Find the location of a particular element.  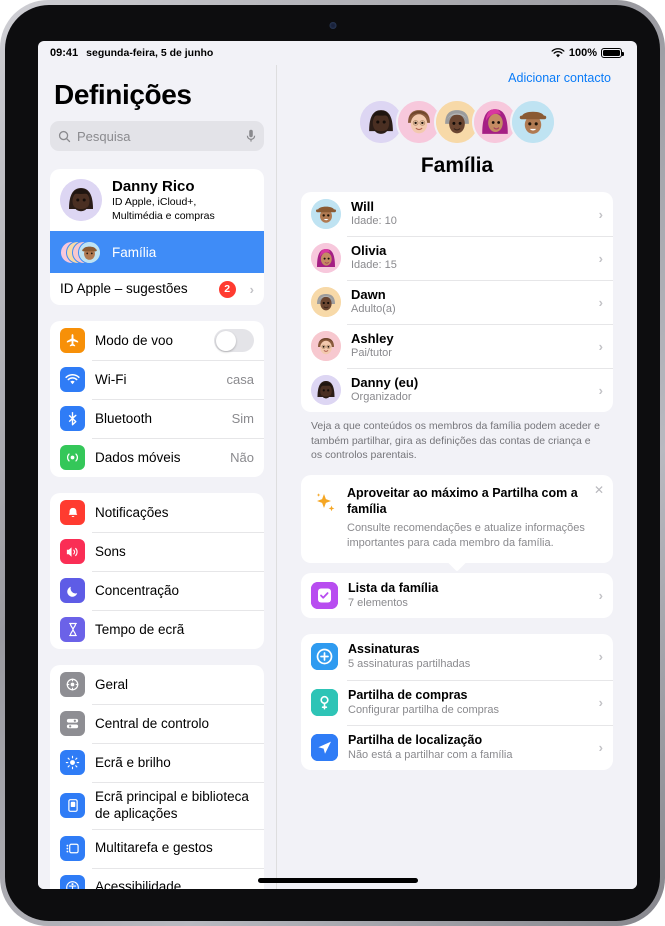

sidebar-item-label: Acessibilidade is located at coordinates (138, 884).